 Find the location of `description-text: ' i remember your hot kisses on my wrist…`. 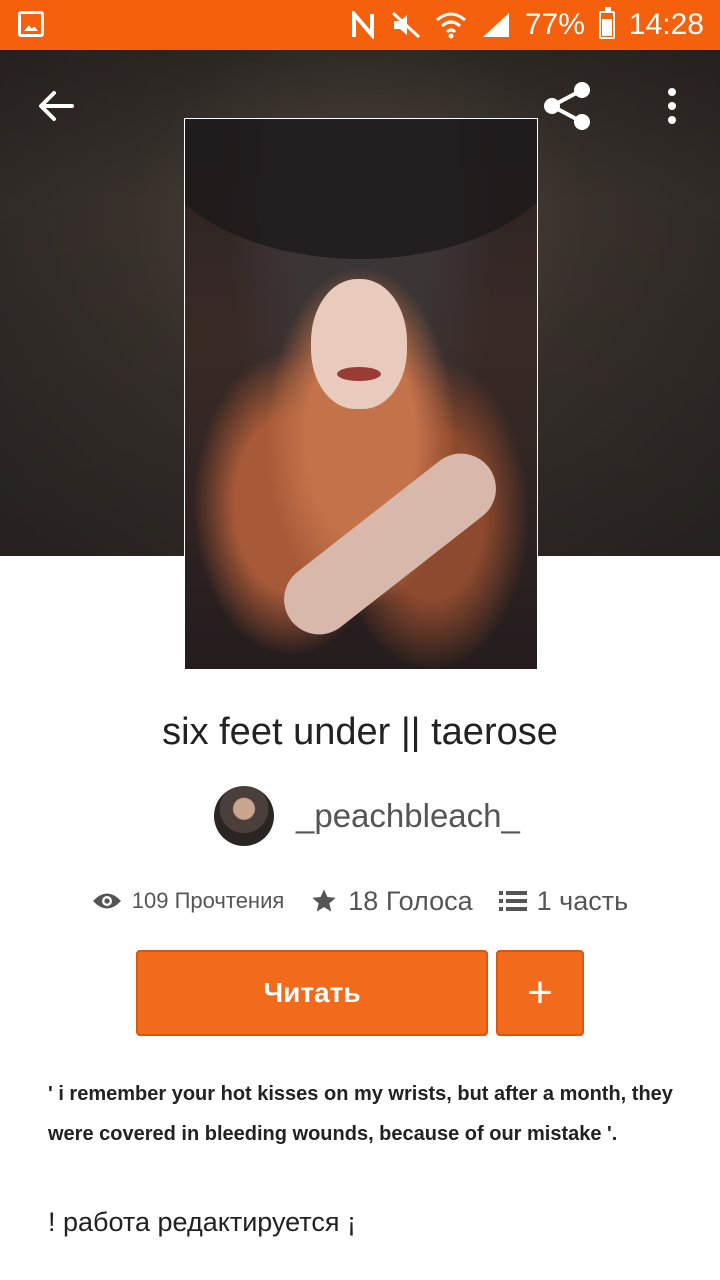

description-text: ' i remember your hot kisses on my wrist… is located at coordinates (360, 1114).